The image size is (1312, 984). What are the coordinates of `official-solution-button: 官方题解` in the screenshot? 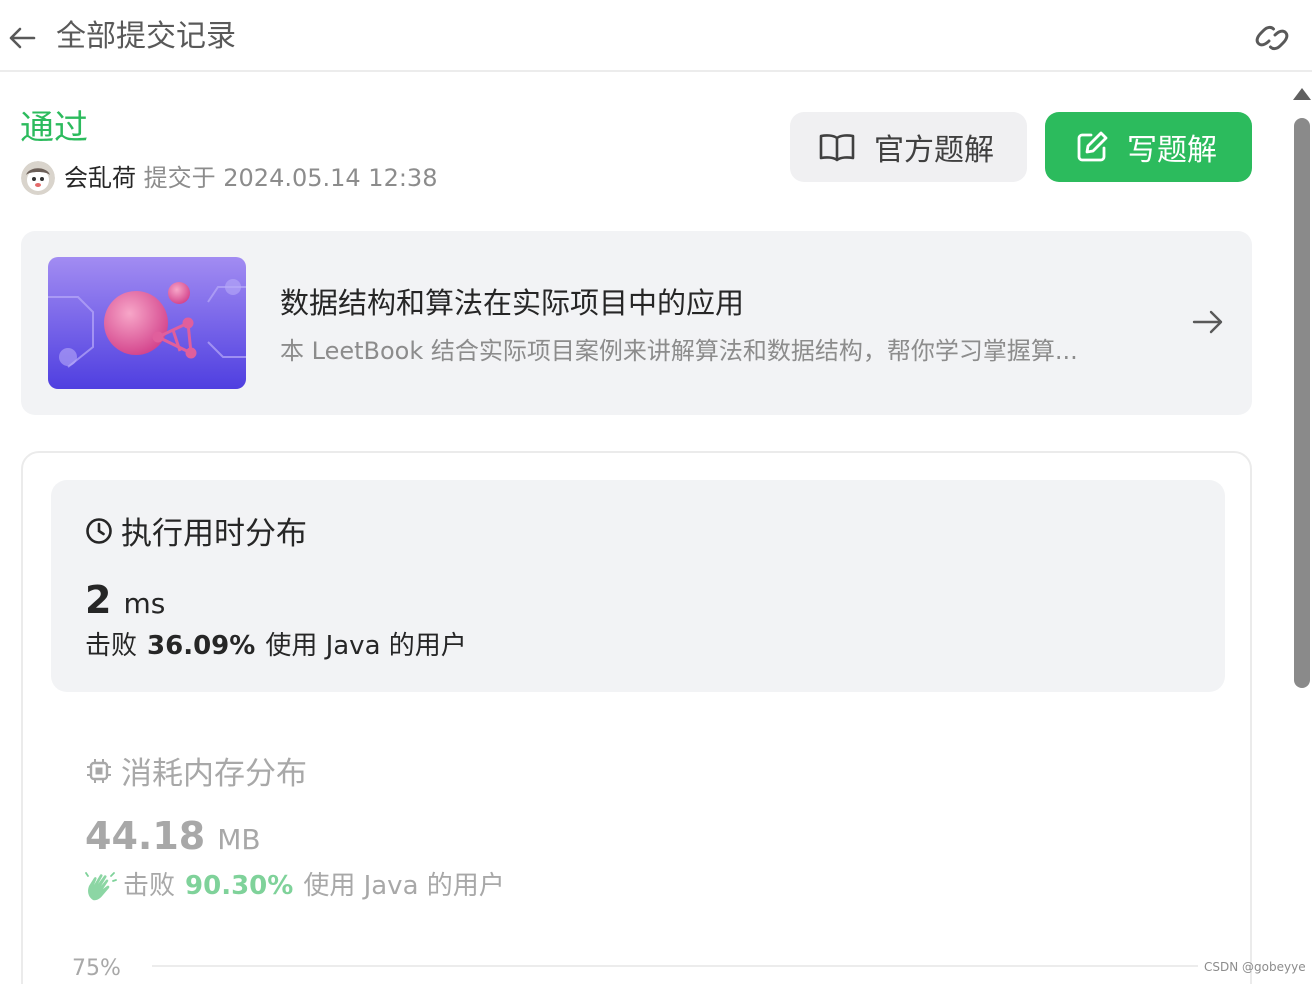 It's located at (908, 147).